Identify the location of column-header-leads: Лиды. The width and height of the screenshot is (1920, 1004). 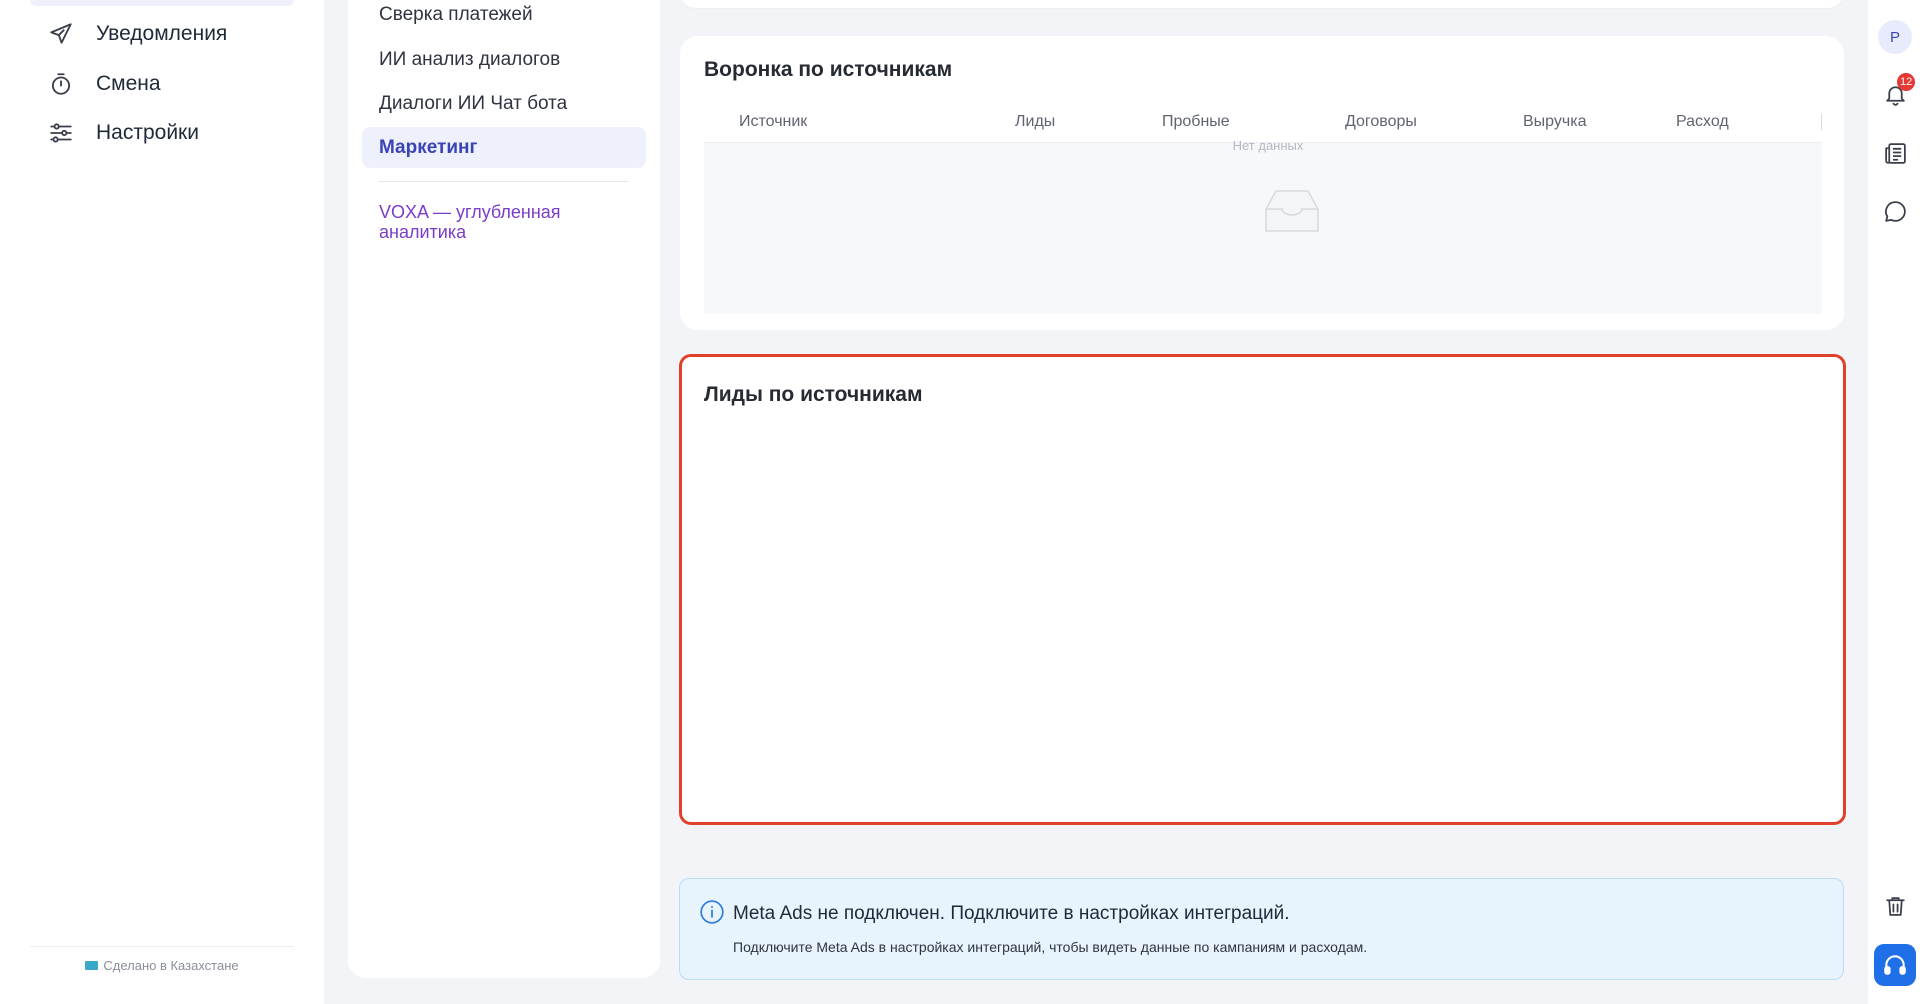
(1035, 122).